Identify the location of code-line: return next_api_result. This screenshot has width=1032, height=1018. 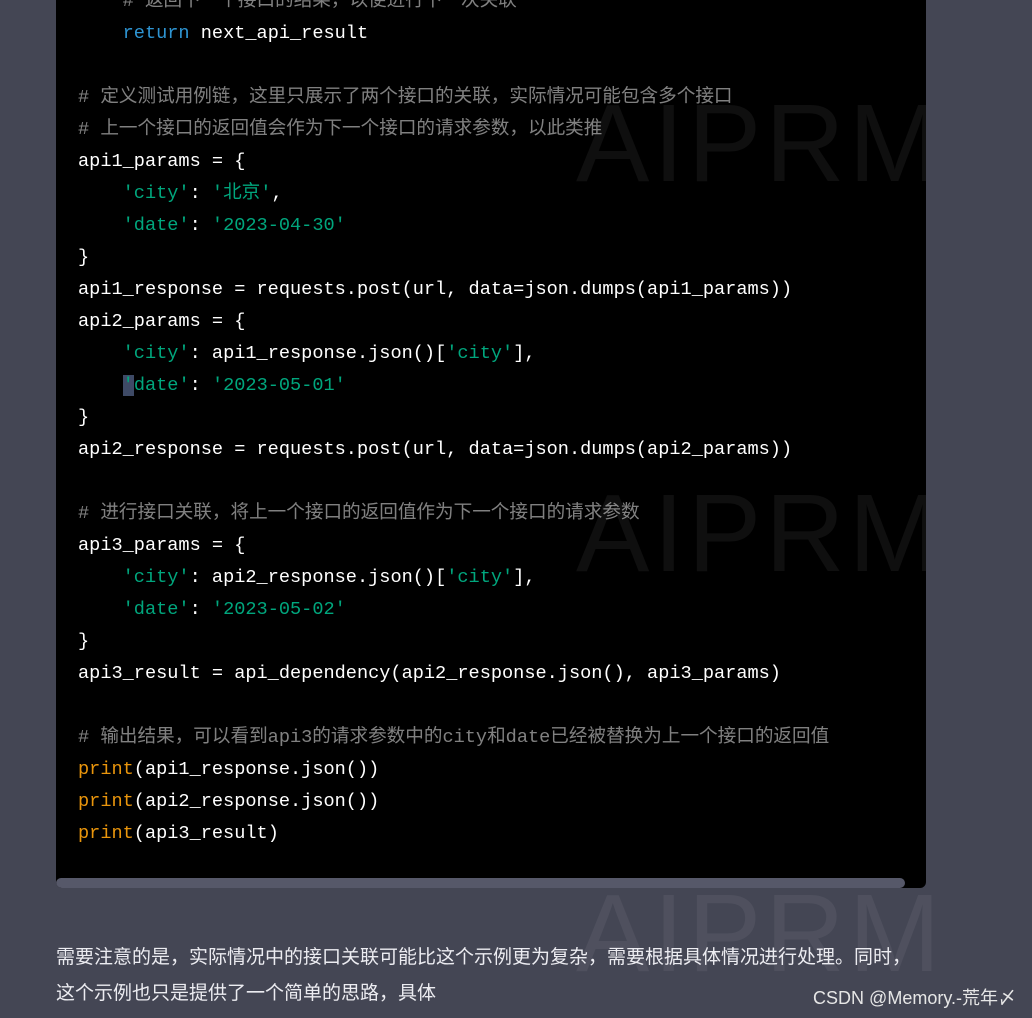
(453, 34).